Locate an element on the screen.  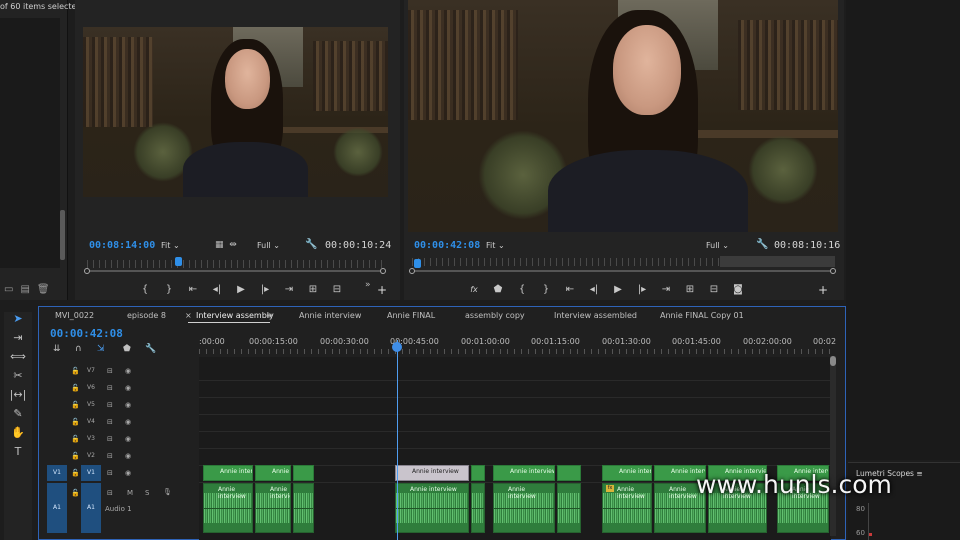
track-name: V4 is located at coordinates (91, 421).